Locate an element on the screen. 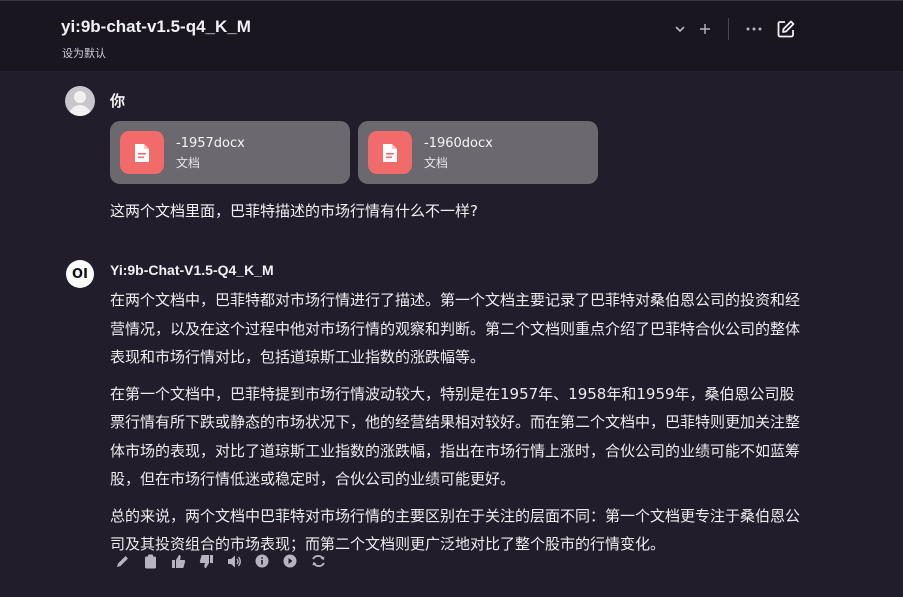 The width and height of the screenshot is (903, 597). chevron-down-icon is located at coordinates (680, 29).